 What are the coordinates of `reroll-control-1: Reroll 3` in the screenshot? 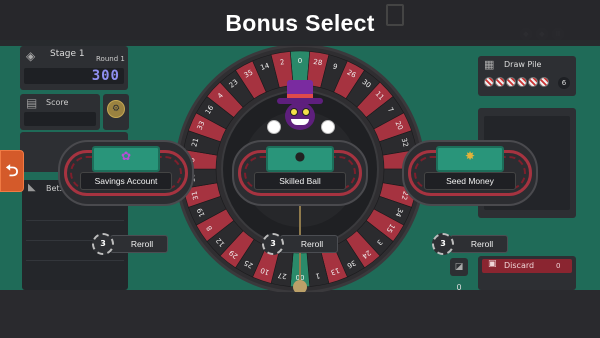 It's located at (130, 244).